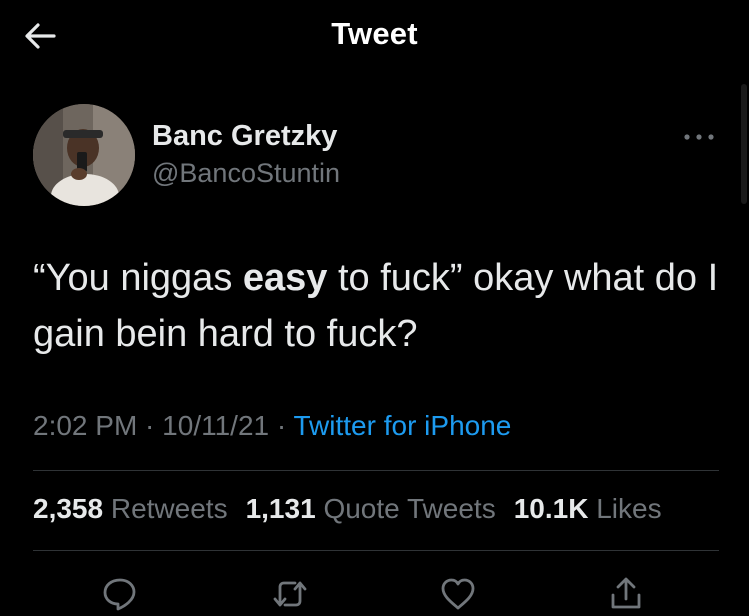 The height and width of the screenshot is (616, 749). I want to click on share-button, so click(626, 594).